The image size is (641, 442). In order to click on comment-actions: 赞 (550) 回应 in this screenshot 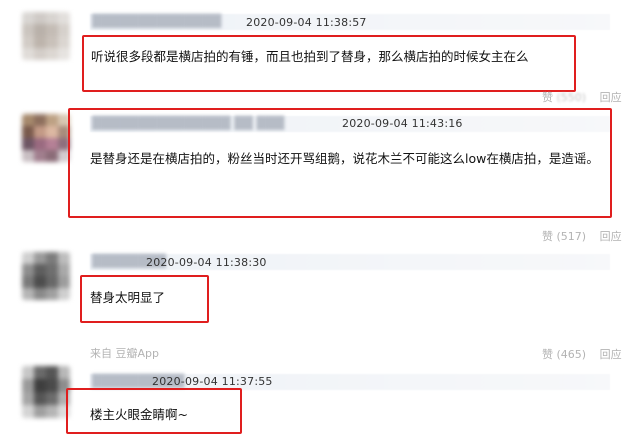, I will do `click(582, 97)`.